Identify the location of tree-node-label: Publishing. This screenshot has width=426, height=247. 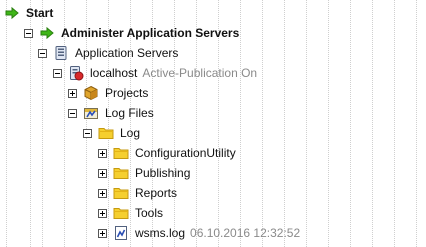
(162, 173).